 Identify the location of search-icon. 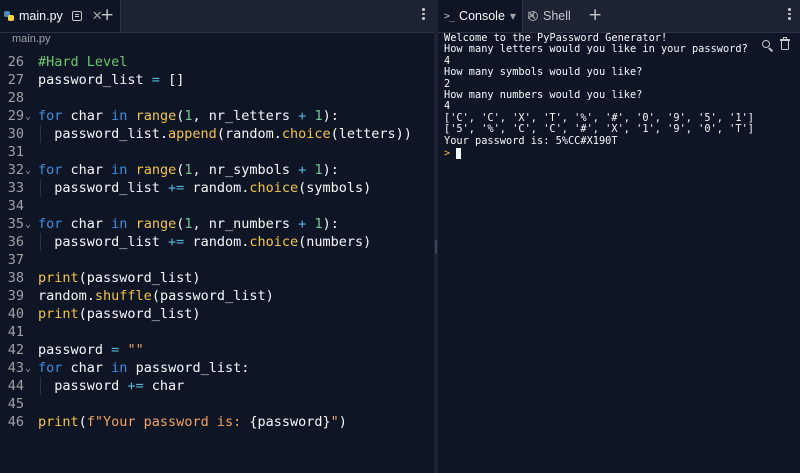
(768, 46).